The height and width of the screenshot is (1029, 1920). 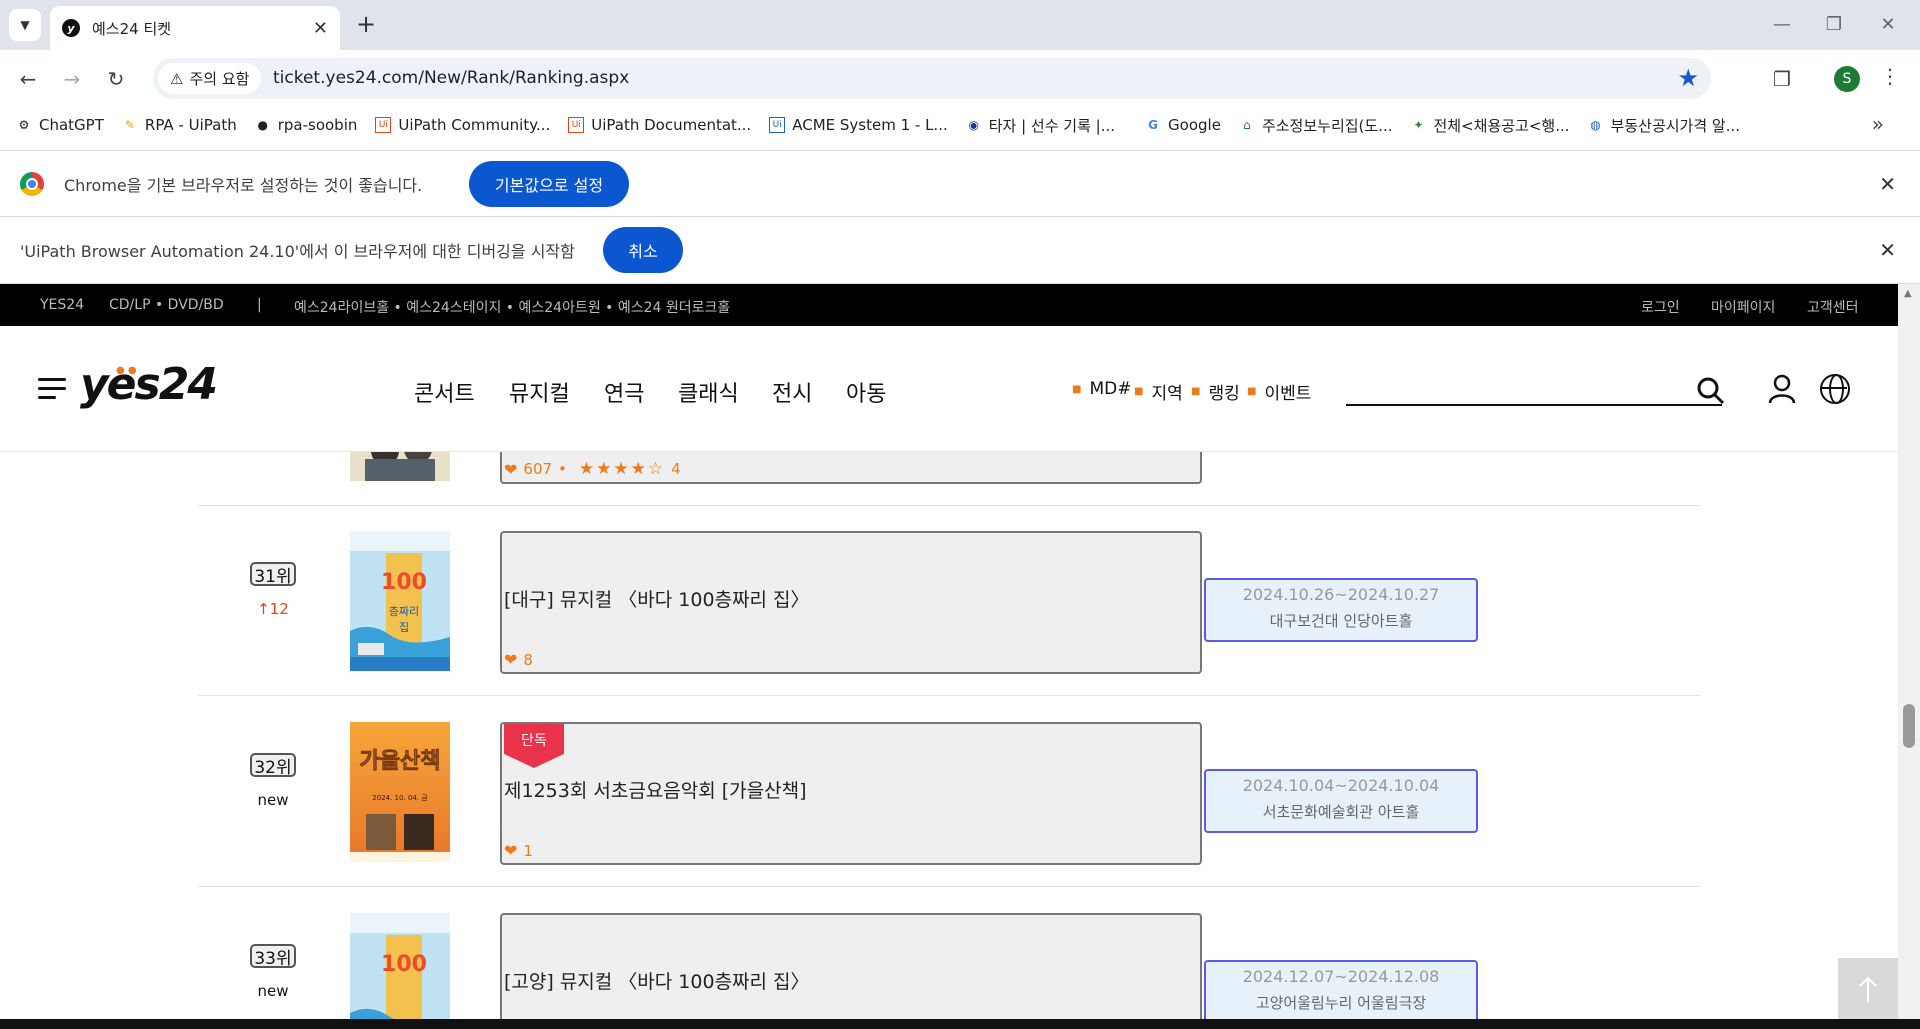 What do you see at coordinates (1835, 389) in the screenshot?
I see `globe-icon` at bounding box center [1835, 389].